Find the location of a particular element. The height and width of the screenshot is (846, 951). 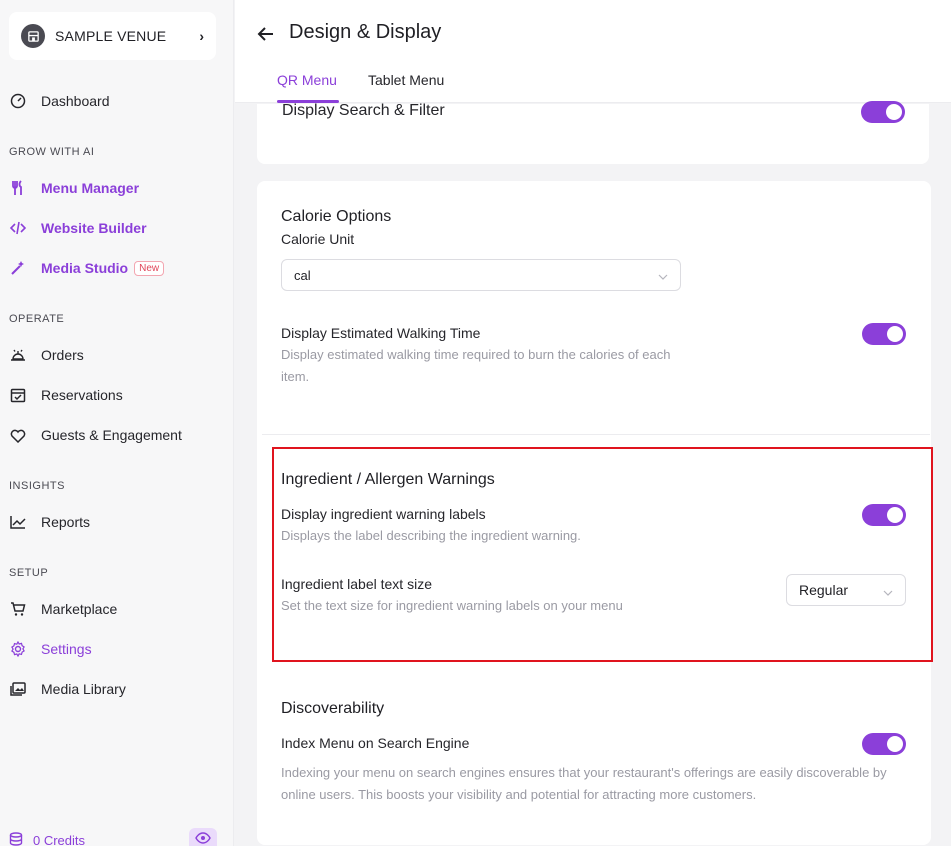

cart-icon is located at coordinates (18, 609).